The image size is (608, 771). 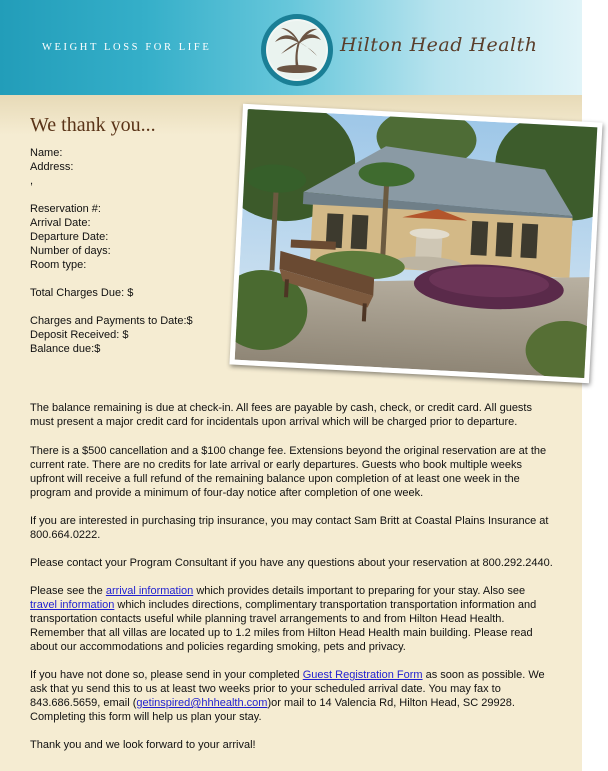 What do you see at coordinates (46, 153) in the screenshot?
I see `name-label: Name:` at bounding box center [46, 153].